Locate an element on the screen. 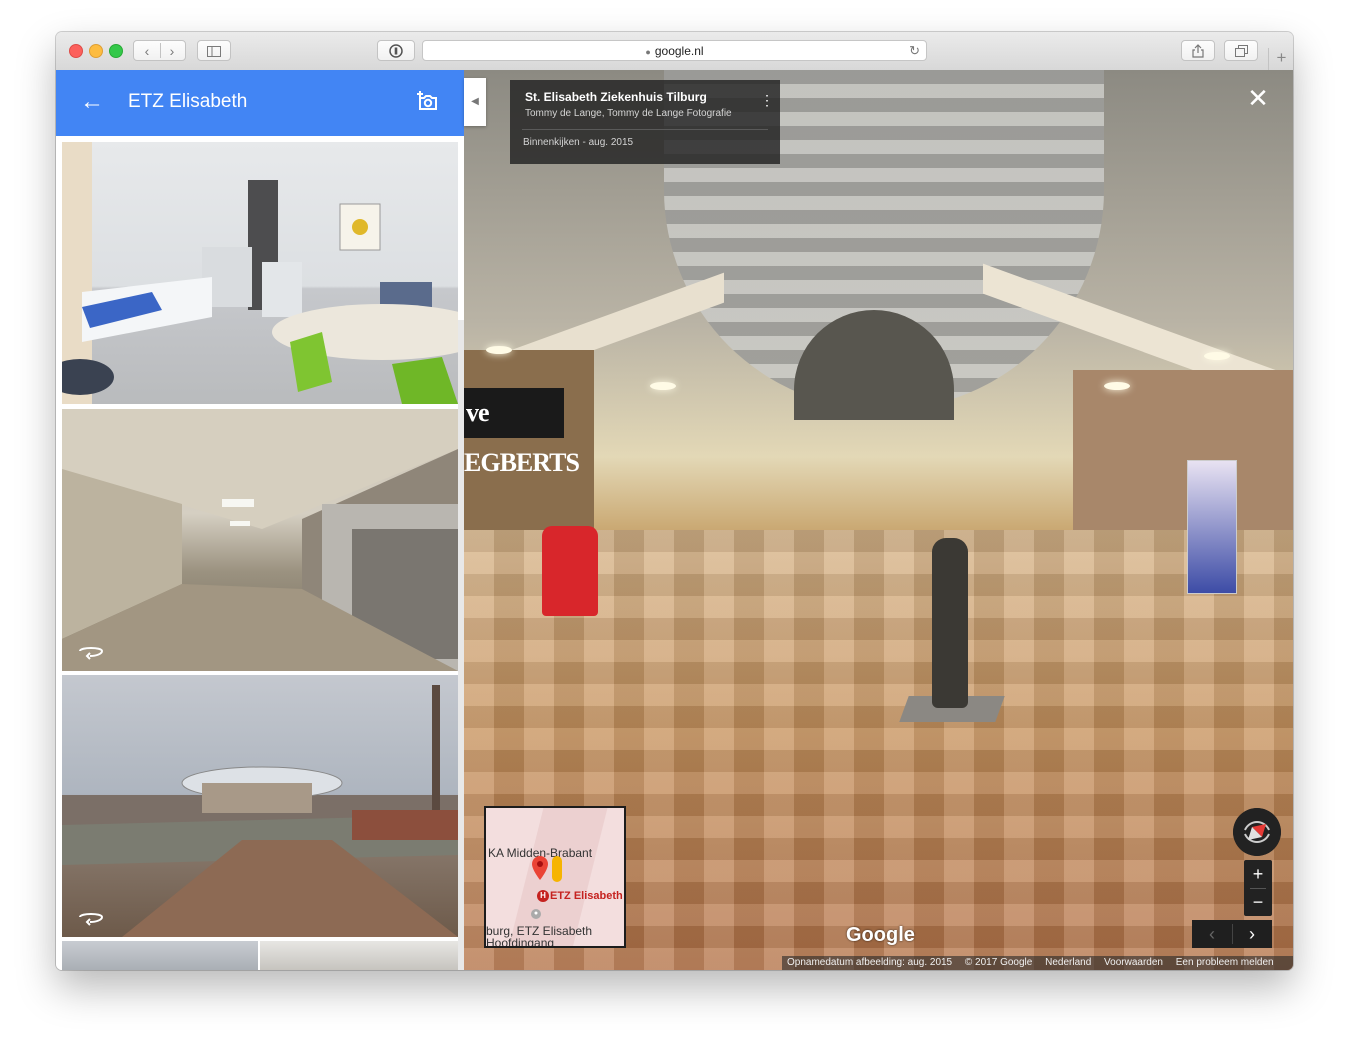  country-link: Nederland is located at coordinates (1068, 962).